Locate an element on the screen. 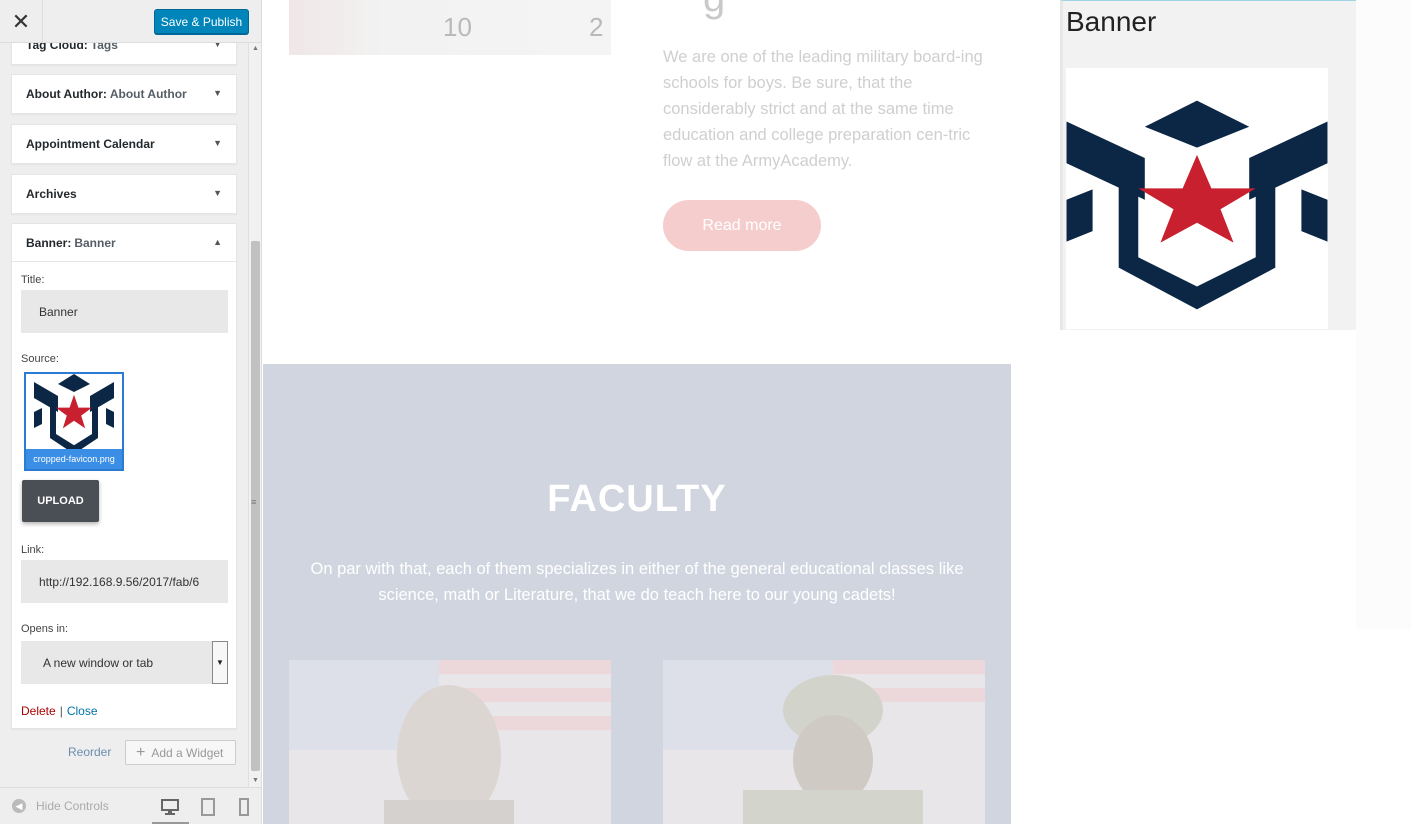 This screenshot has height=824, width=1411. opens-in-select: A new window or tab ▼ is located at coordinates (124, 662).